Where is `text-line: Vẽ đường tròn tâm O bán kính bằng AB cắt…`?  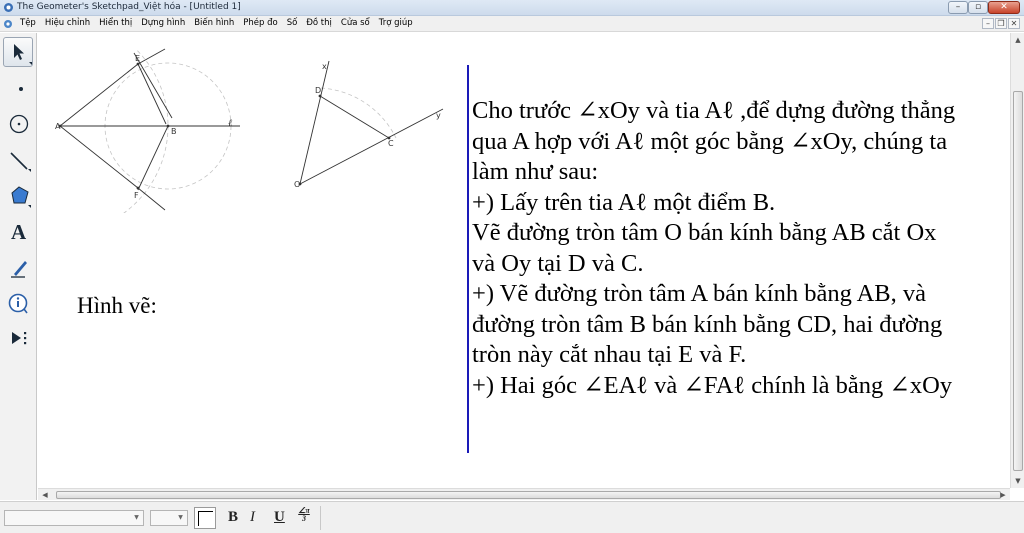 text-line: Vẽ đường tròn tâm O bán kính bằng AB cắt… is located at coordinates (704, 232).